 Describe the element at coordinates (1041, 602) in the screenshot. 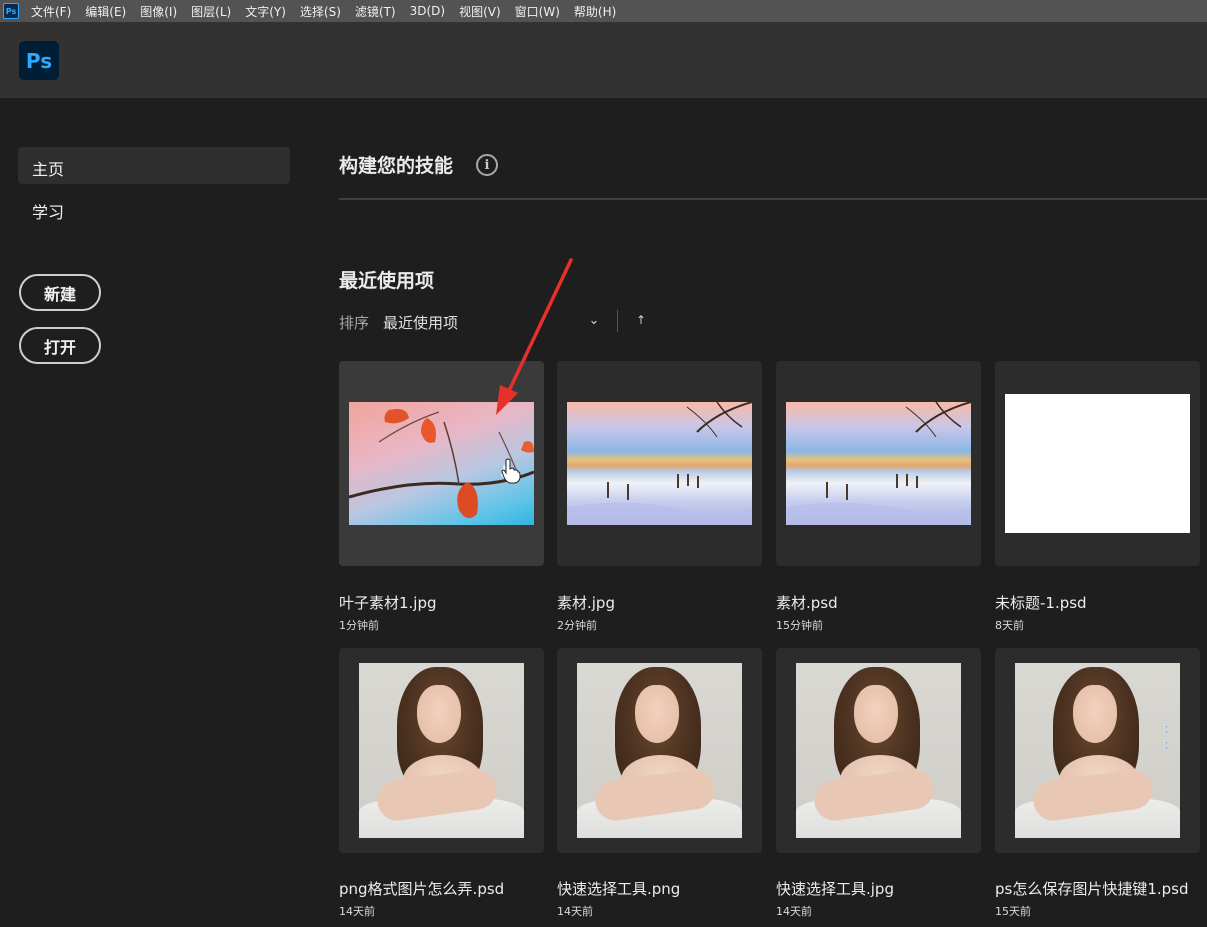

I see `file-name: 未标题-1.psd` at that location.